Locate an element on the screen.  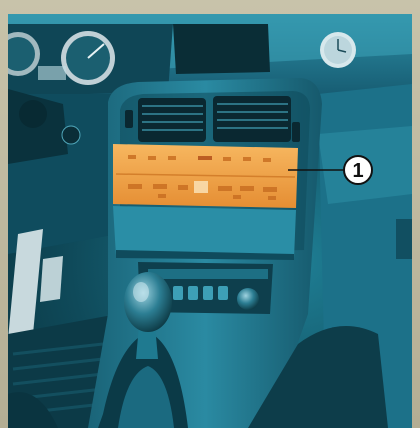
top-display is located at coordinates (221, 49).